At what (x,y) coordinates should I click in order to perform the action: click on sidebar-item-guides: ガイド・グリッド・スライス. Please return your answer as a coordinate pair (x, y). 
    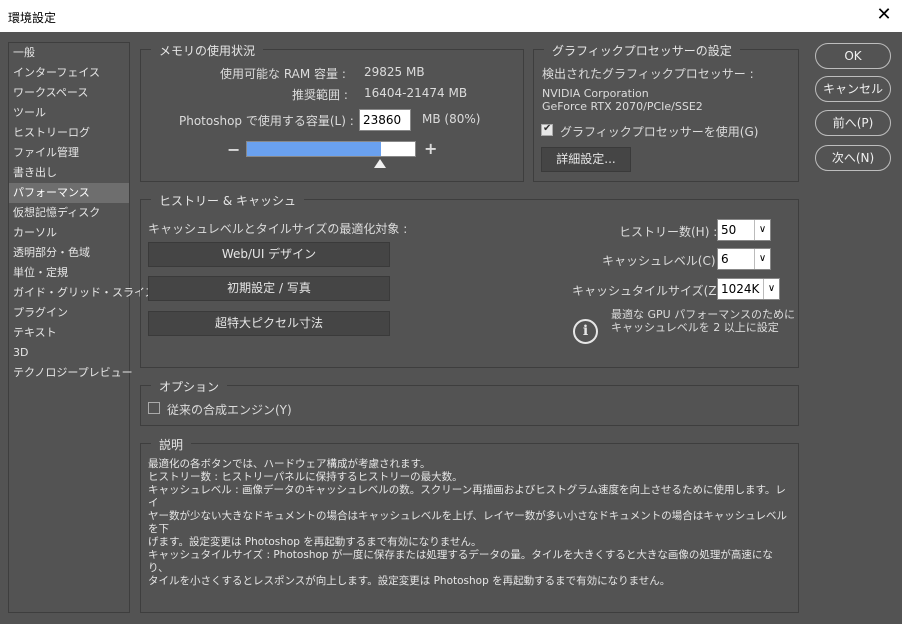
    Looking at the image, I should click on (82, 293).